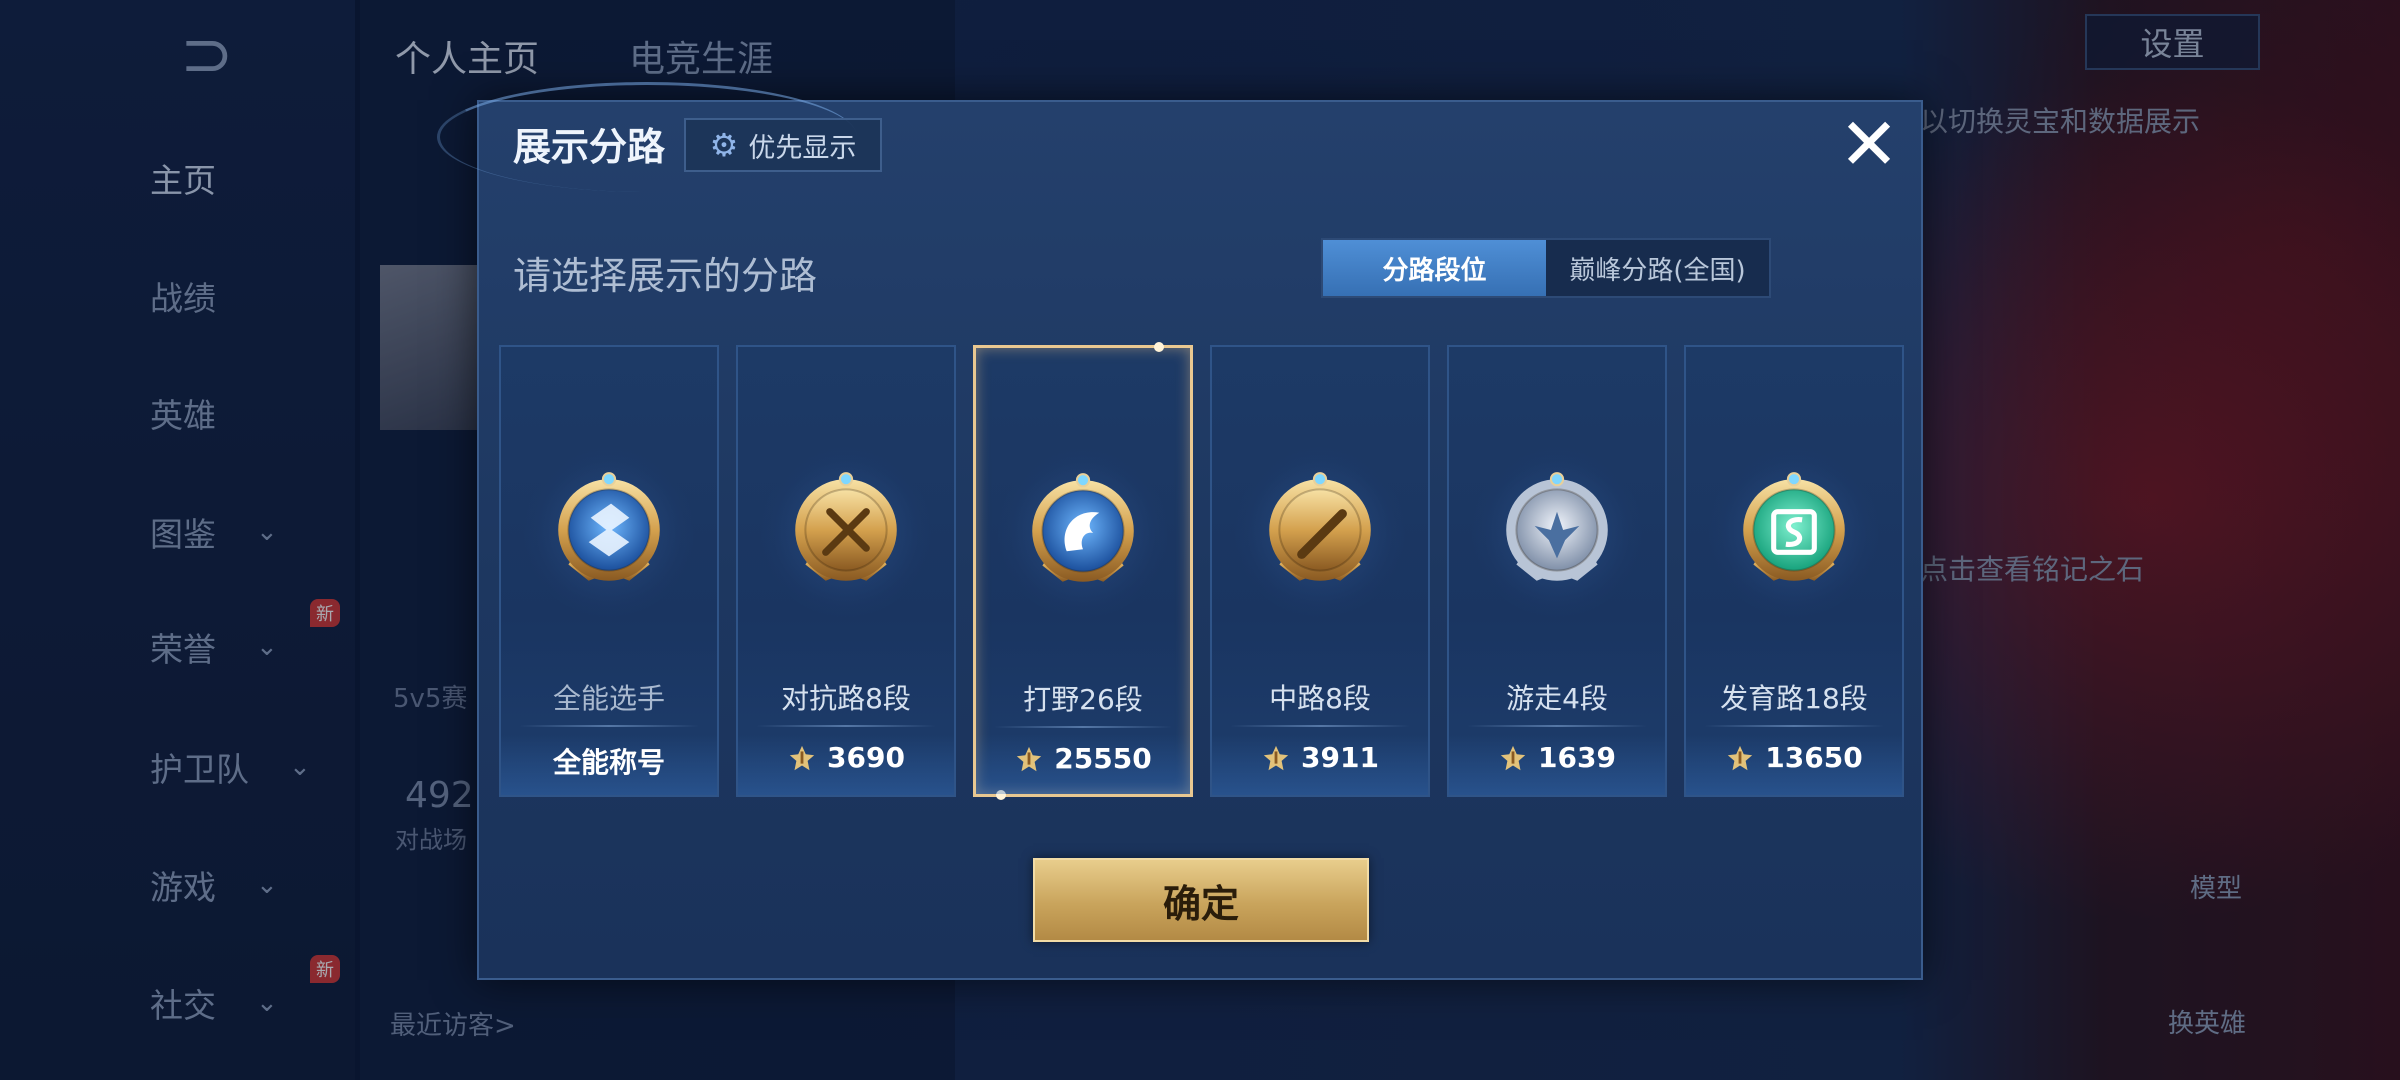  I want to click on lane-score: 3690, so click(846, 757).